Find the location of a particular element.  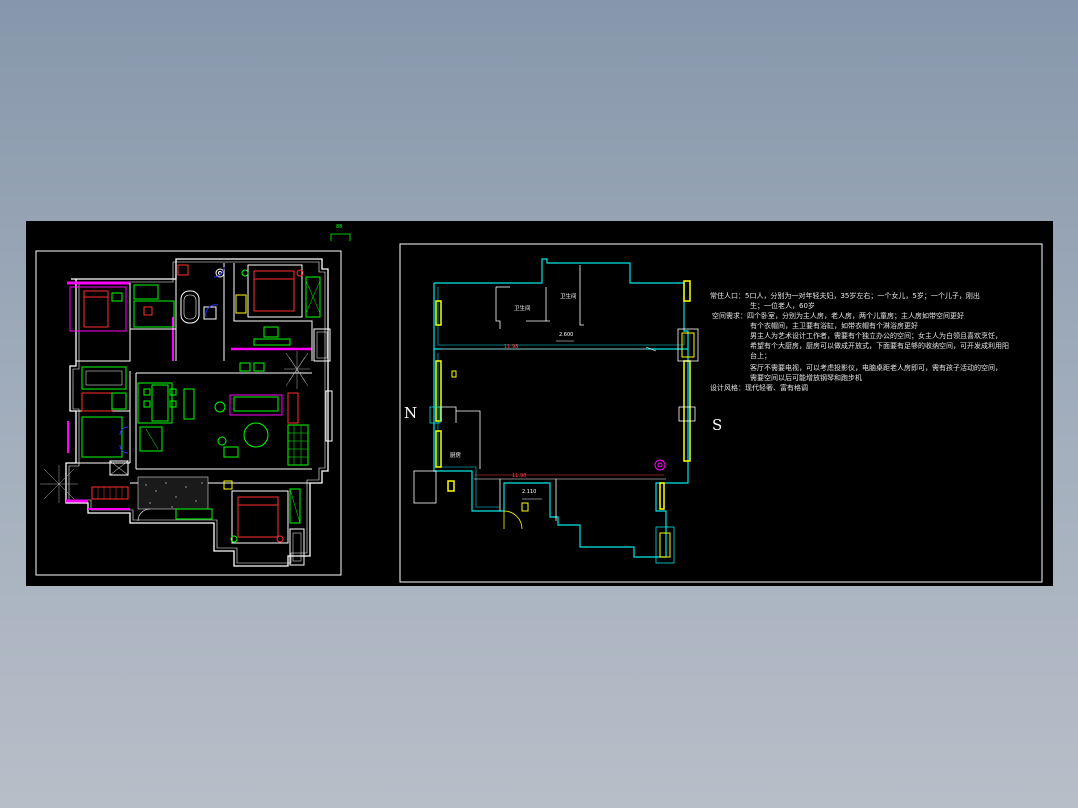

original-plan is located at coordinates (556, 411).